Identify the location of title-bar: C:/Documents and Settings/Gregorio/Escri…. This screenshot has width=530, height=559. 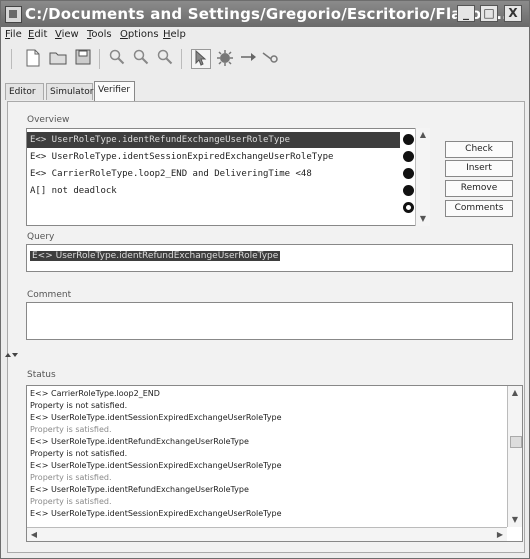
(265, 14).